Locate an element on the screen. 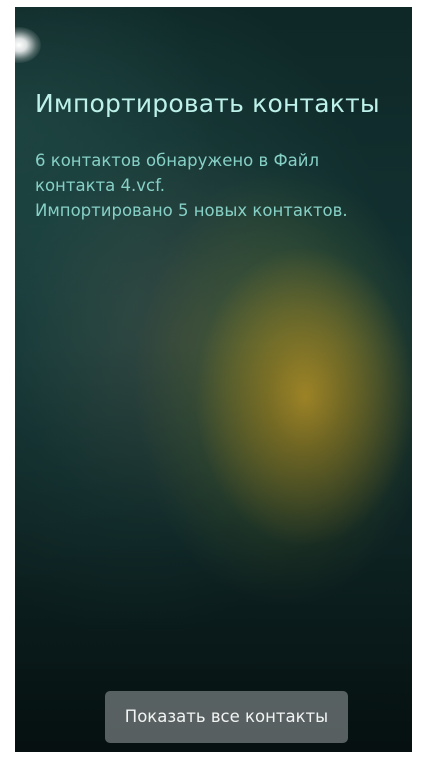  message-line: 6 контактов обнаружено в Файл is located at coordinates (177, 160).